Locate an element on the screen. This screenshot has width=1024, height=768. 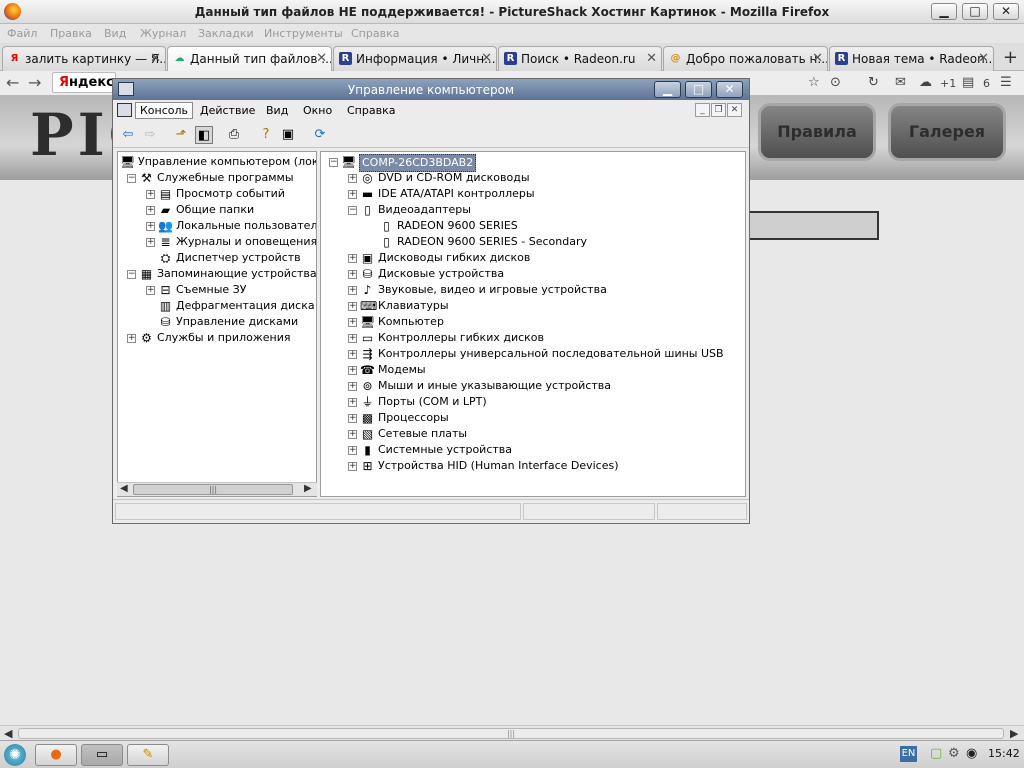
site-input-field is located at coordinates (813, 225).